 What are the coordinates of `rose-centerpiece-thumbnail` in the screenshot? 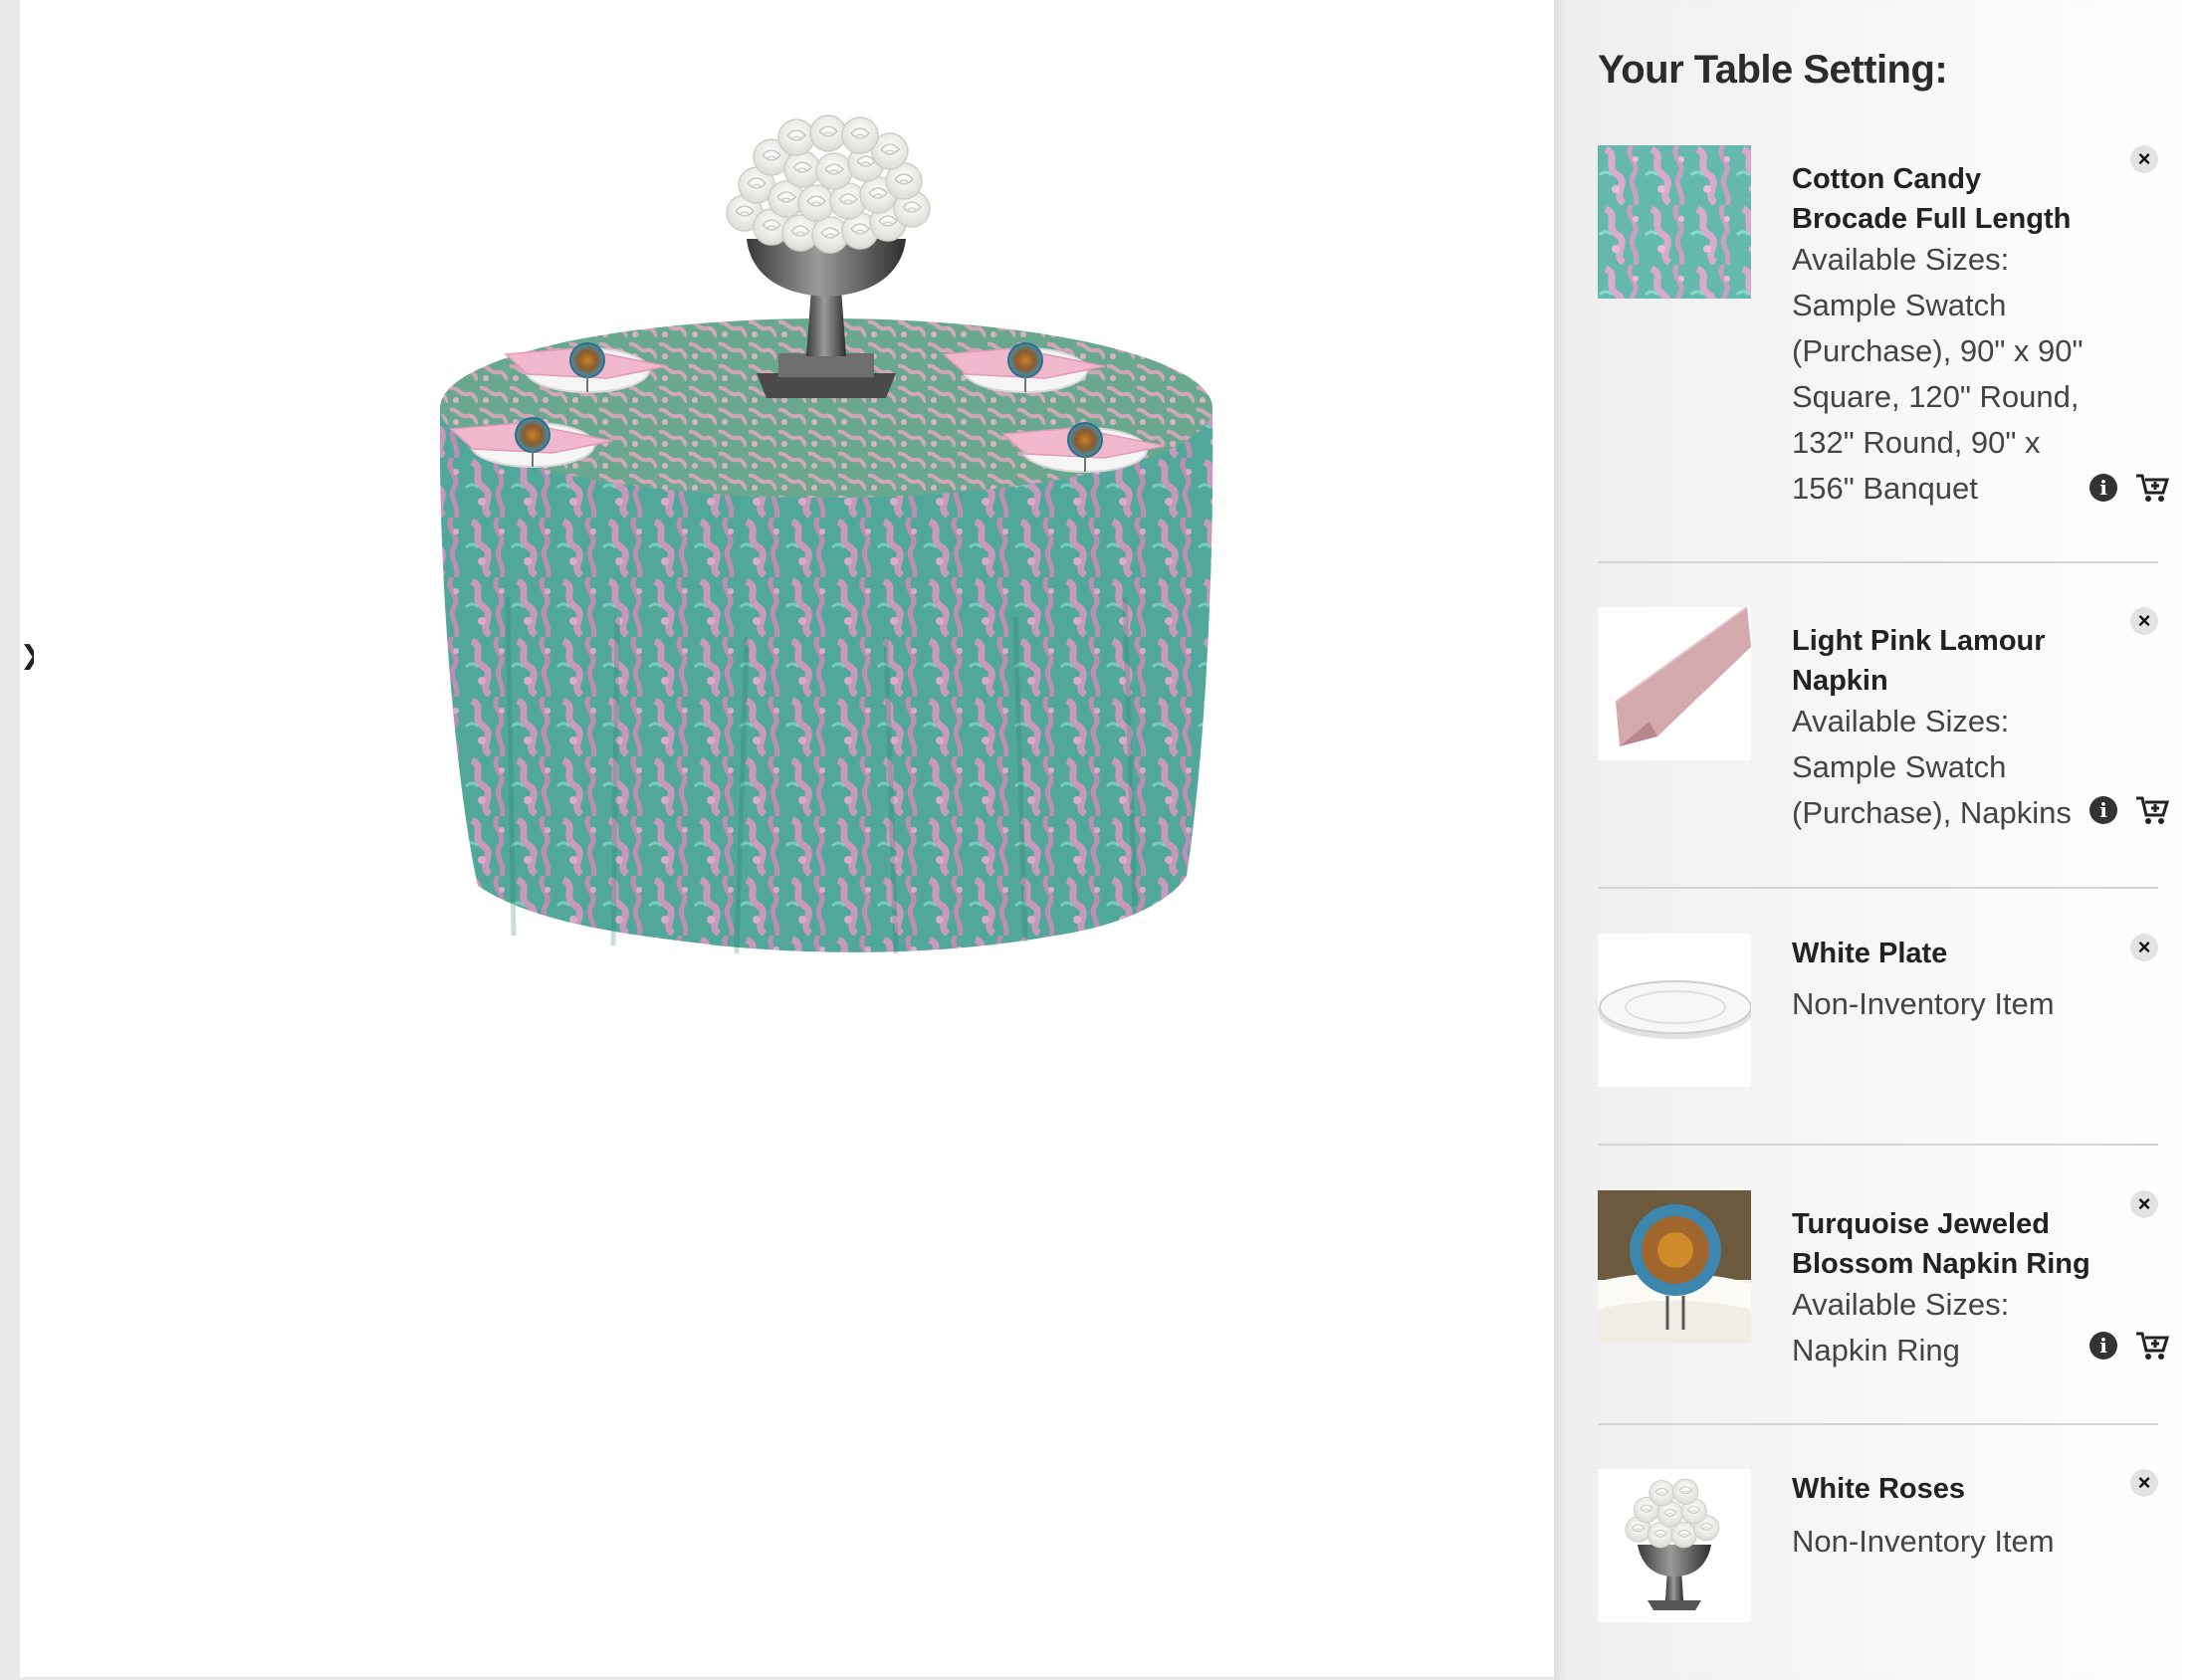 It's located at (1675, 1545).